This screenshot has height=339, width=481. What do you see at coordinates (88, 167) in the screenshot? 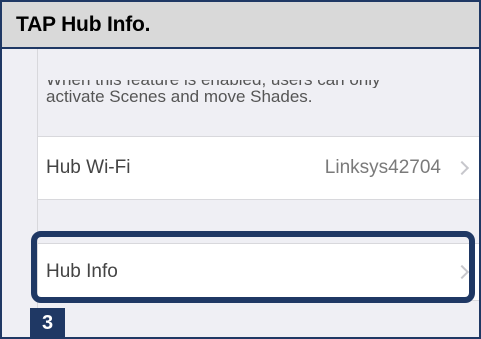
I see `hub-wifi-label: Hub Wi-Fi` at bounding box center [88, 167].